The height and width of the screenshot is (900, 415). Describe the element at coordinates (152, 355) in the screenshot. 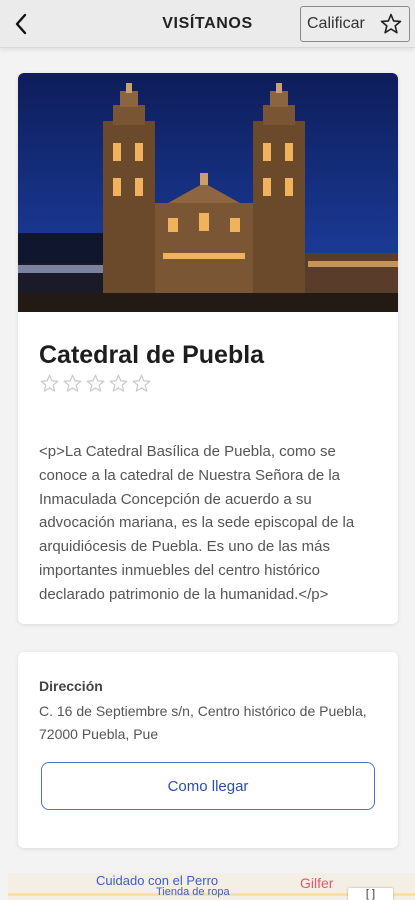

I see `place-name: Catedral de Puebla` at that location.